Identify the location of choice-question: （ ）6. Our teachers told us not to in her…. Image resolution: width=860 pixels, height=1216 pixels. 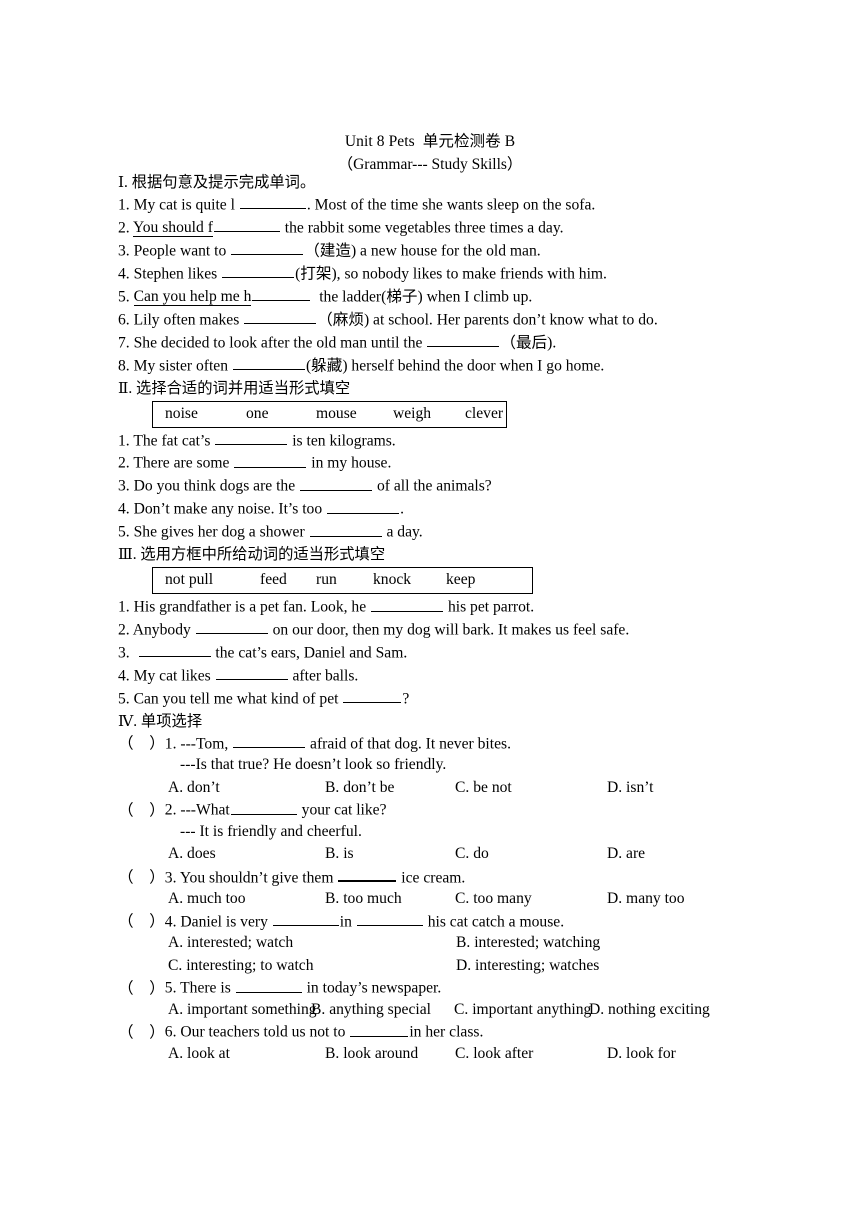
(481, 1031).